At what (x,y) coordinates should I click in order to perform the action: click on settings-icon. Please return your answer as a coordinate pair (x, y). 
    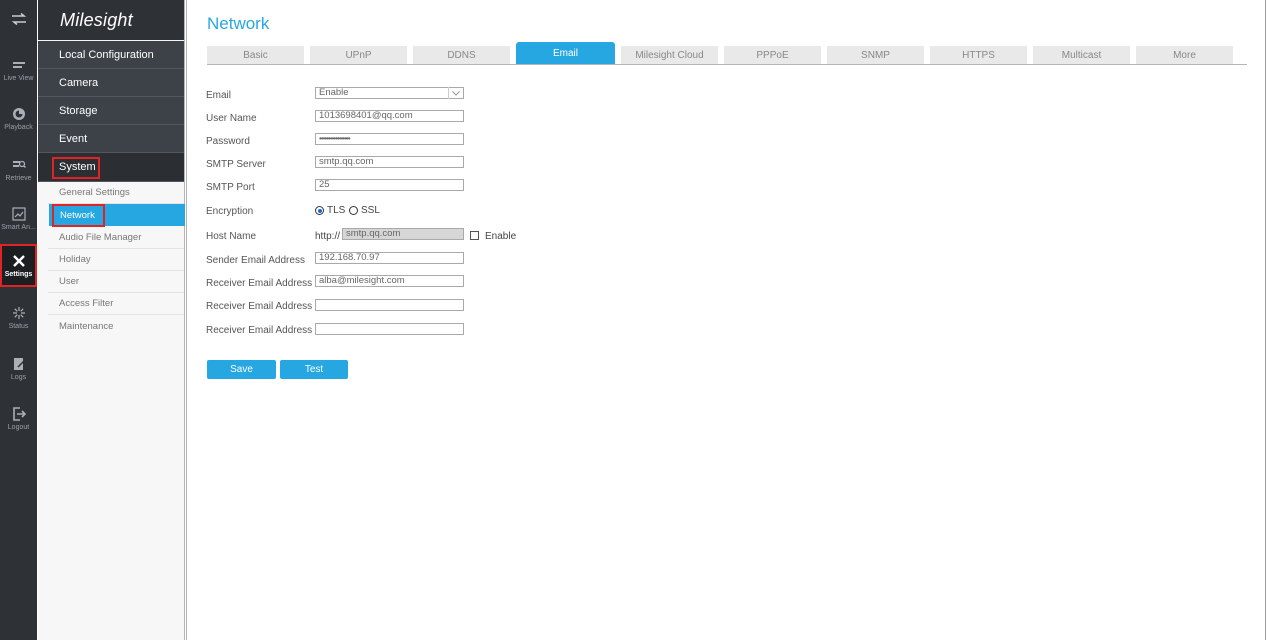
    Looking at the image, I should click on (18, 260).